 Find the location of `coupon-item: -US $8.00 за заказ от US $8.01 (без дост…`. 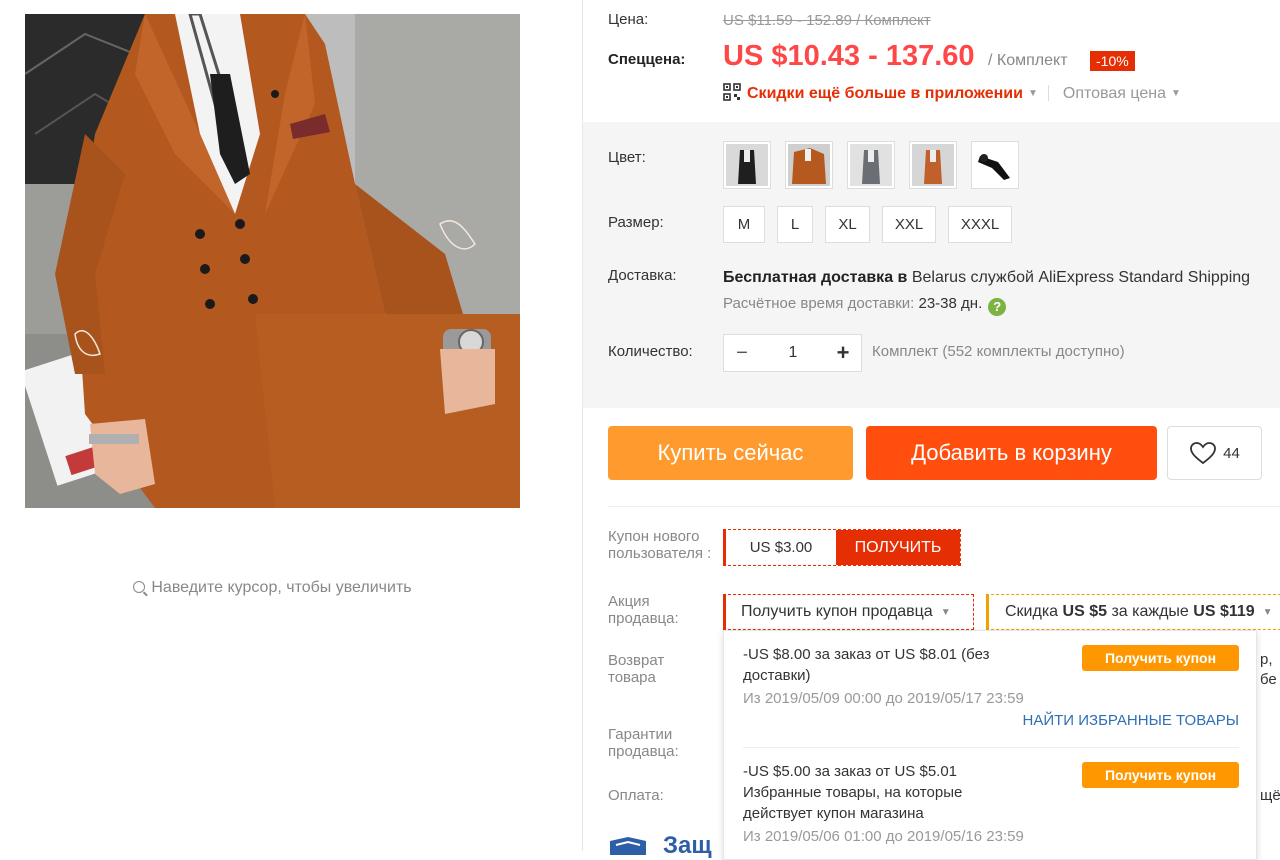

coupon-item: -US $8.00 за заказ от US $8.01 (без дост… is located at coordinates (991, 686).